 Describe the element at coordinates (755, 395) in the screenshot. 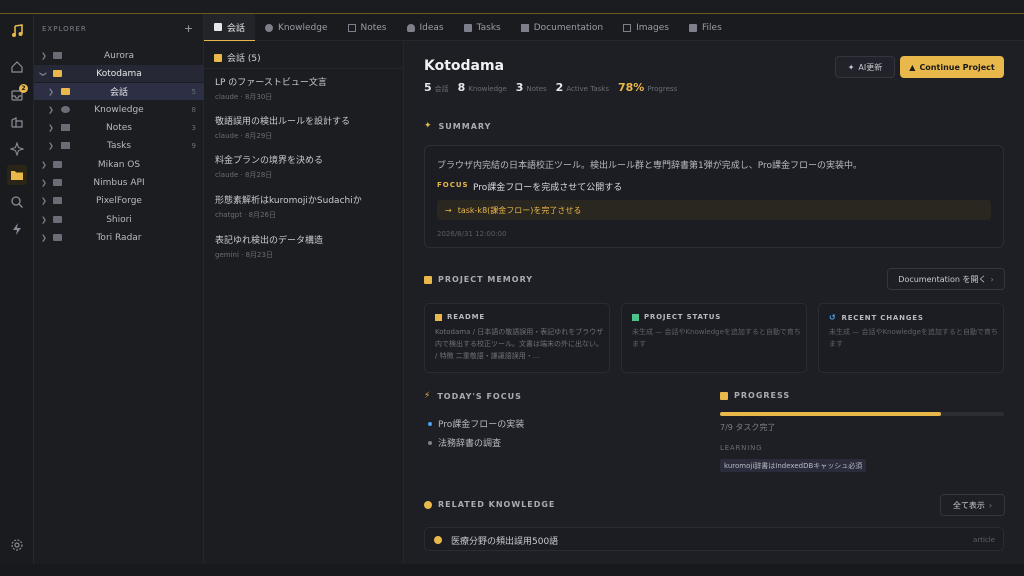

I see `progress-heading: PROGRESS` at that location.